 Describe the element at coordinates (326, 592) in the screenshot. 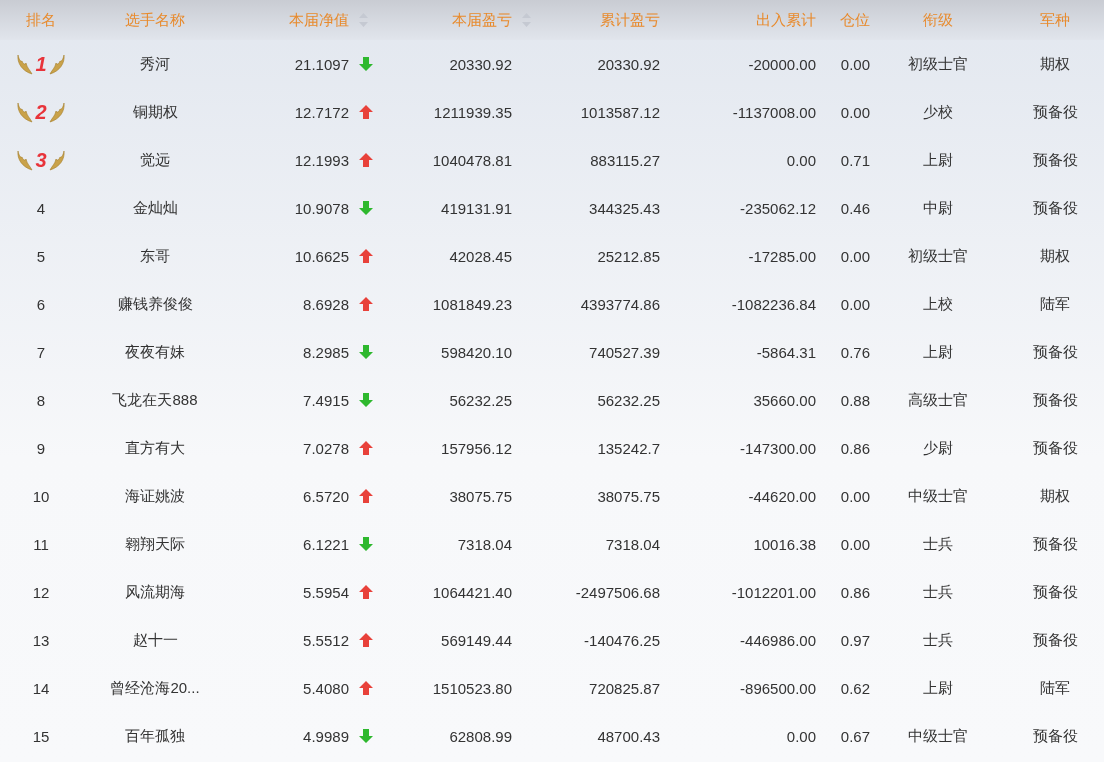

I see `net-value: 5.5954` at that location.